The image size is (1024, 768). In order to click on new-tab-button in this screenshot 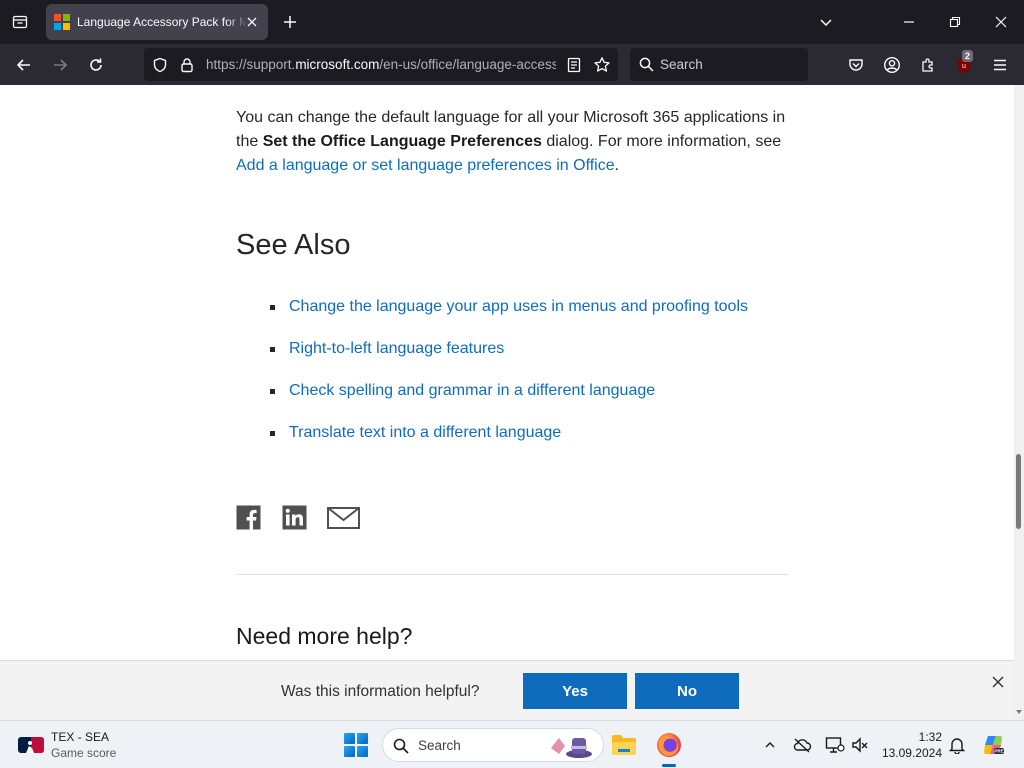, I will do `click(290, 22)`.